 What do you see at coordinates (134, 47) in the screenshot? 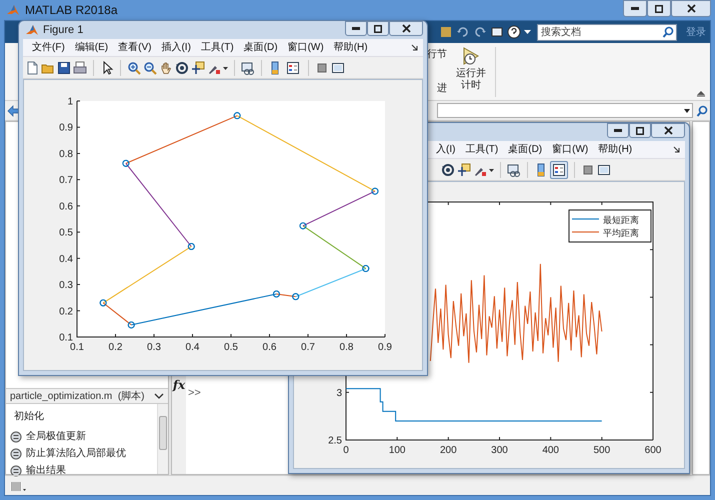
I see `menu-item: 查看(V)` at bounding box center [134, 47].